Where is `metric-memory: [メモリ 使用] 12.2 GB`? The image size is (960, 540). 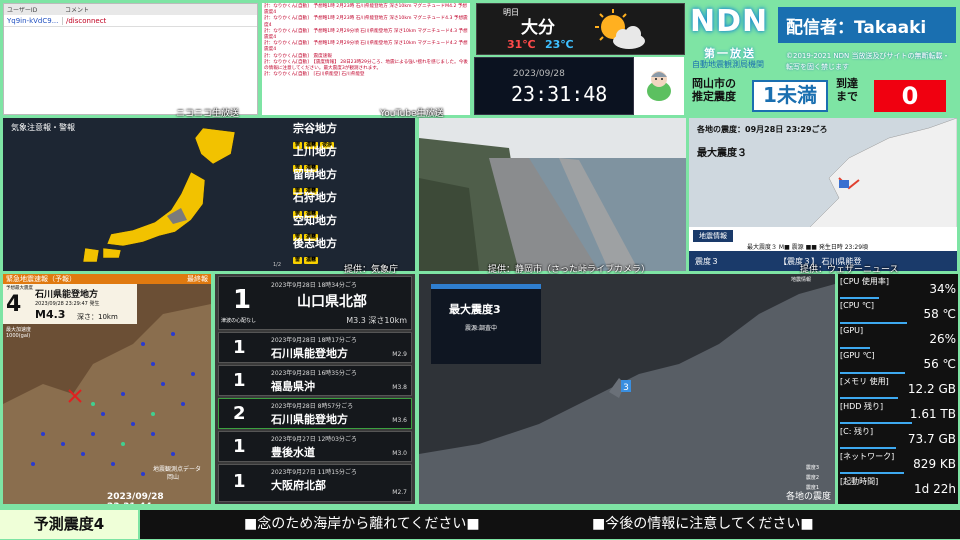 metric-memory: [メモリ 使用] 12.2 GB is located at coordinates (898, 388).